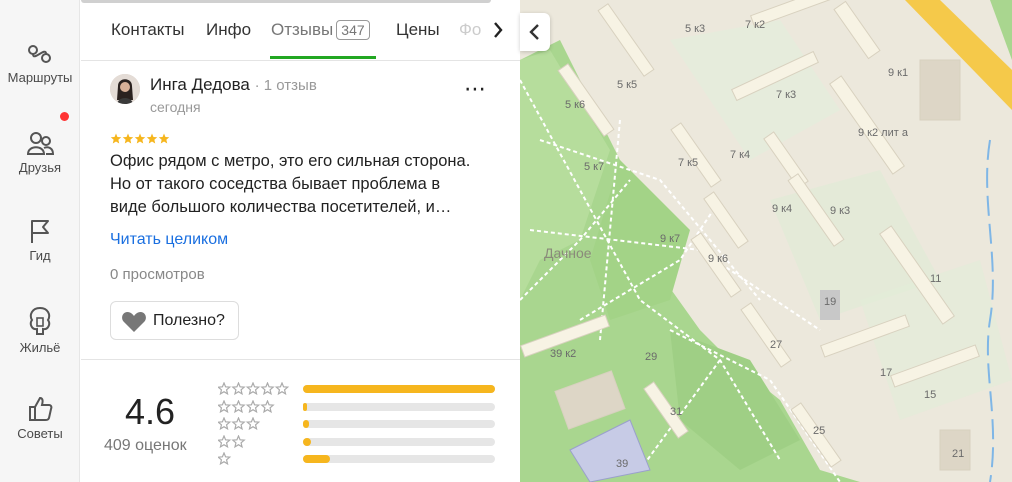 This screenshot has width=1012, height=482. What do you see at coordinates (175, 107) in the screenshot?
I see `review-date: сегодня` at bounding box center [175, 107].